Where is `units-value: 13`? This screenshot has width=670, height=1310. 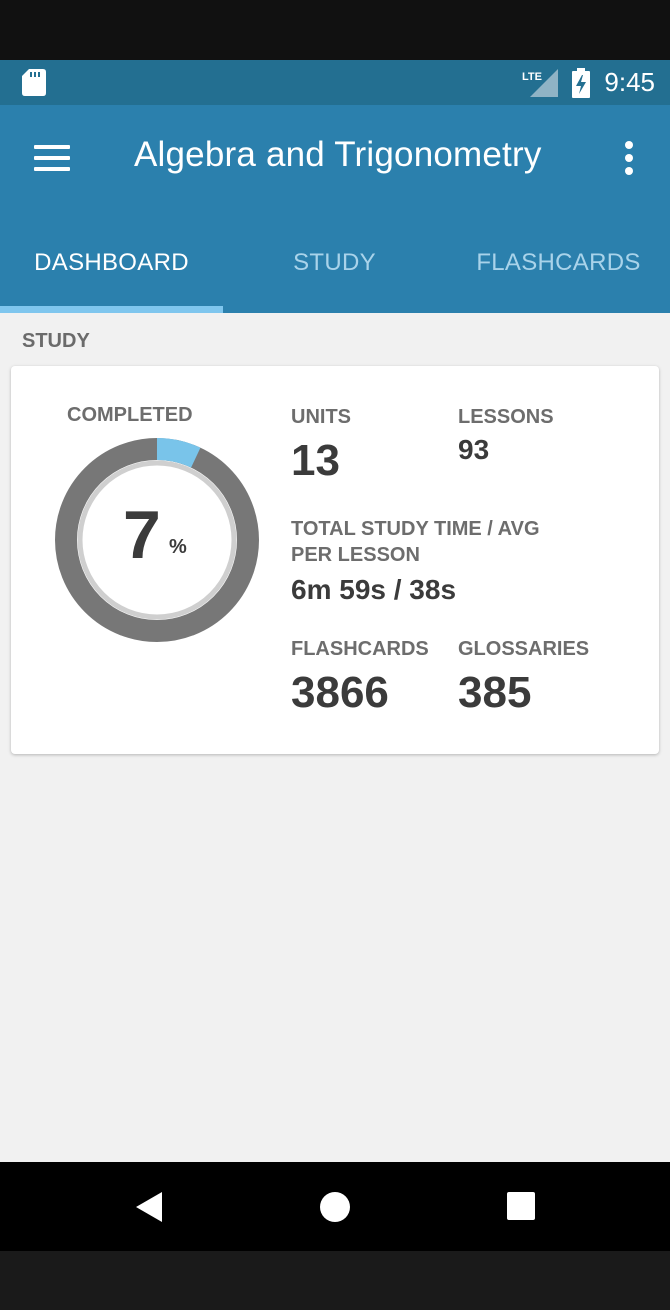
units-value: 13 is located at coordinates (315, 460).